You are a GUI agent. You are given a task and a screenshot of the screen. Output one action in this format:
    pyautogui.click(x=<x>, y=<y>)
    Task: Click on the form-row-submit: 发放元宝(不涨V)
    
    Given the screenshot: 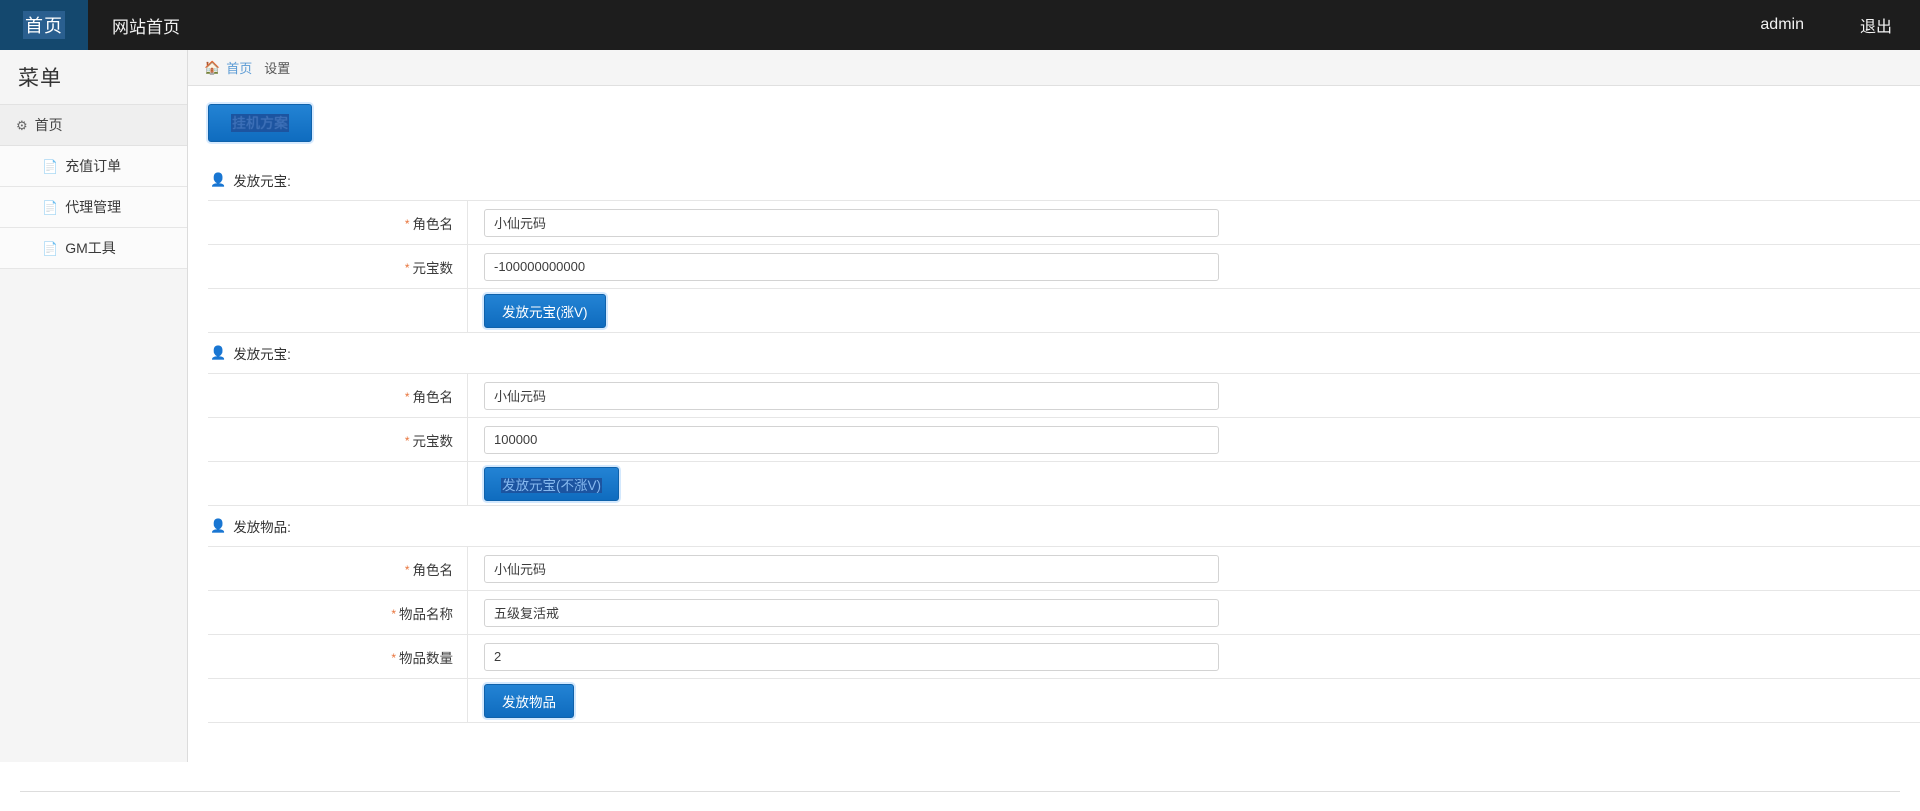 What is the action you would take?
    pyautogui.click(x=1064, y=484)
    